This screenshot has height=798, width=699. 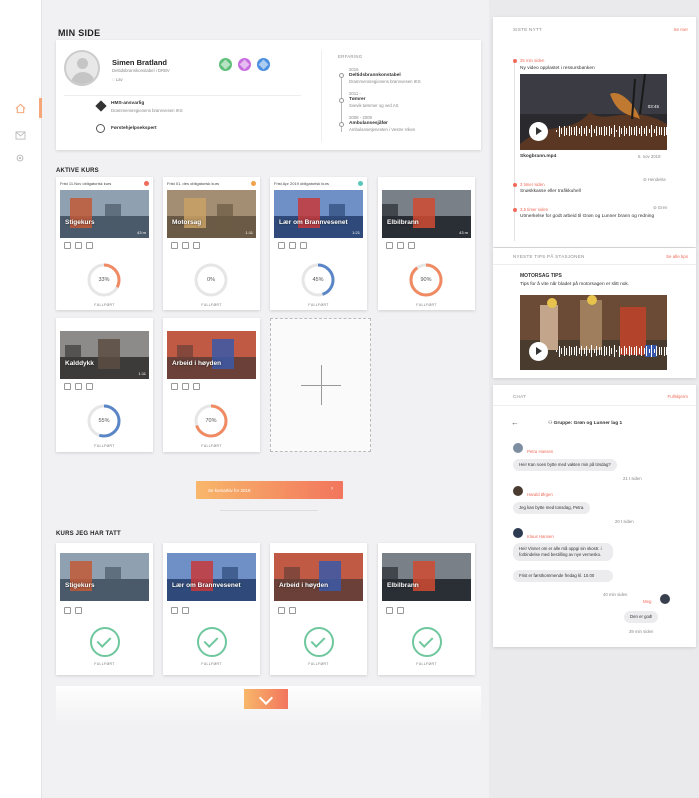 What do you see at coordinates (426, 214) in the screenshot?
I see `course-thumbnail: Elbilbrann 43 m` at bounding box center [426, 214].